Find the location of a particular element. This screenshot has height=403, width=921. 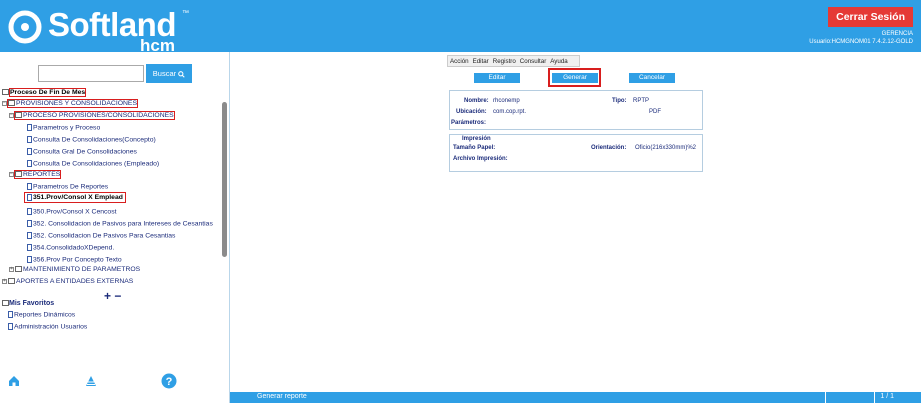

ubicacion-label: Ubicación: is located at coordinates (471, 112).